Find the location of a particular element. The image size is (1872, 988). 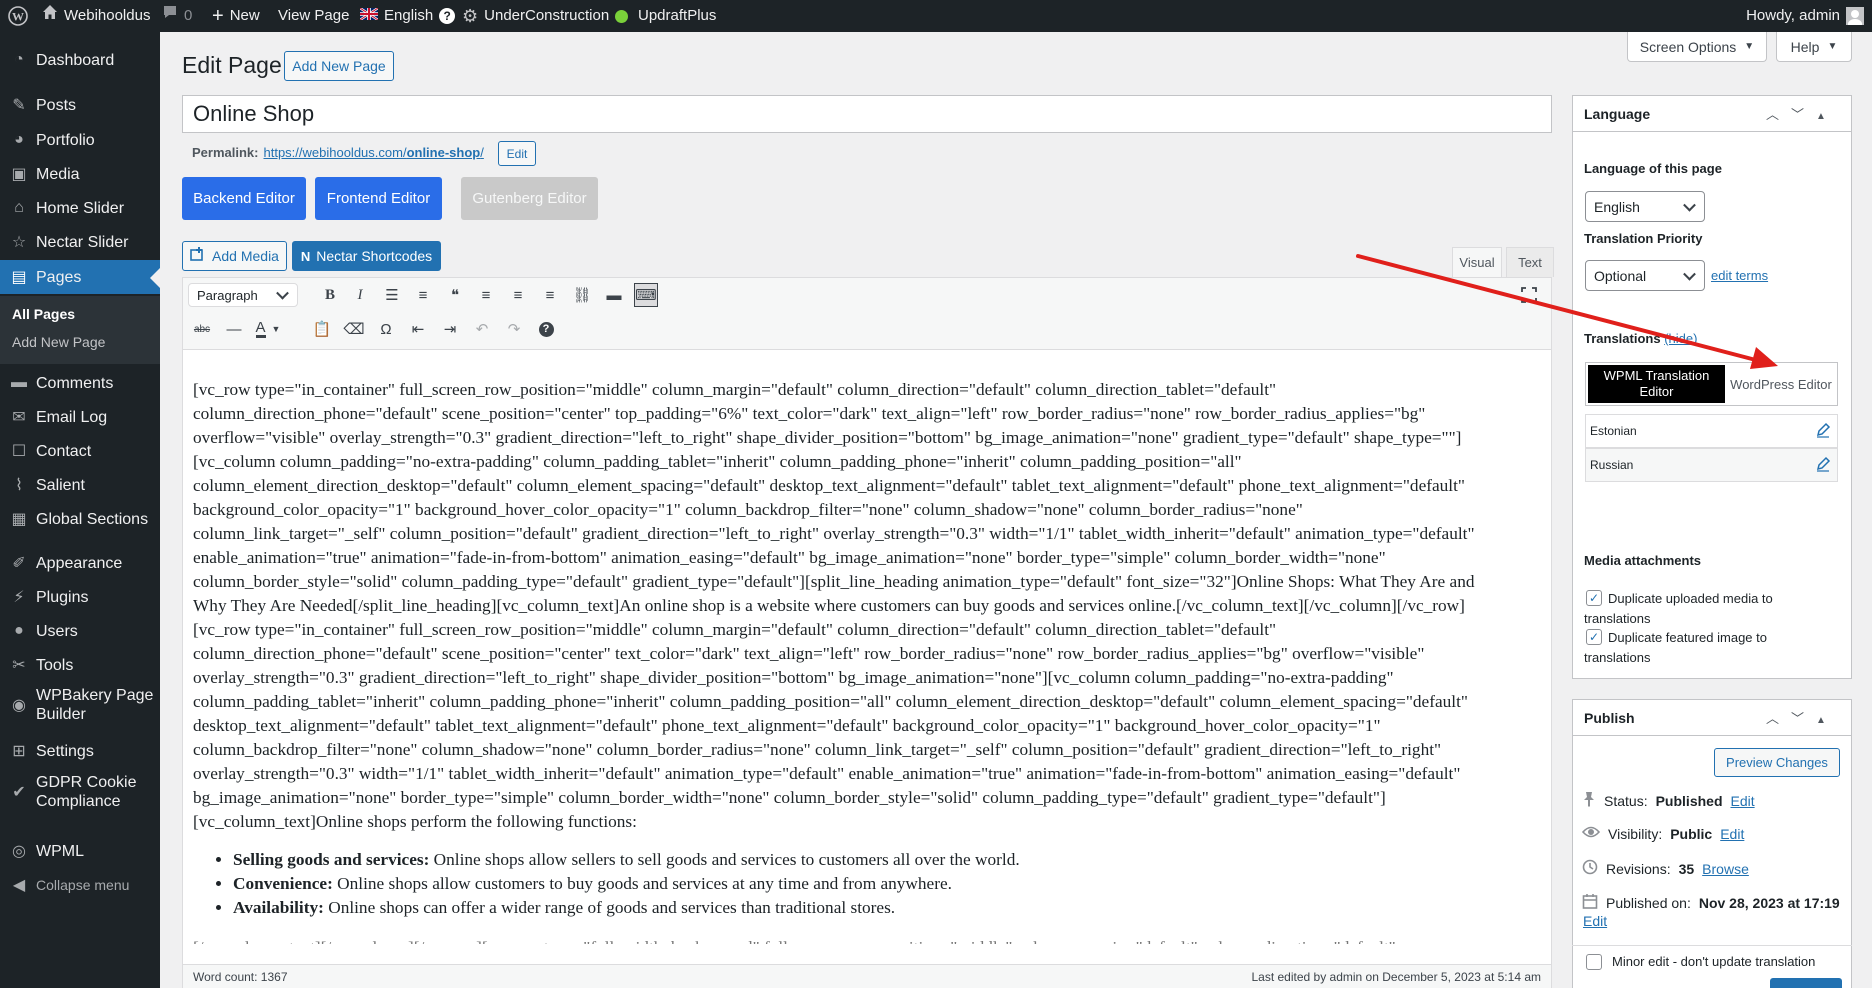

published-on-edit-link: Edit is located at coordinates (1595, 921).